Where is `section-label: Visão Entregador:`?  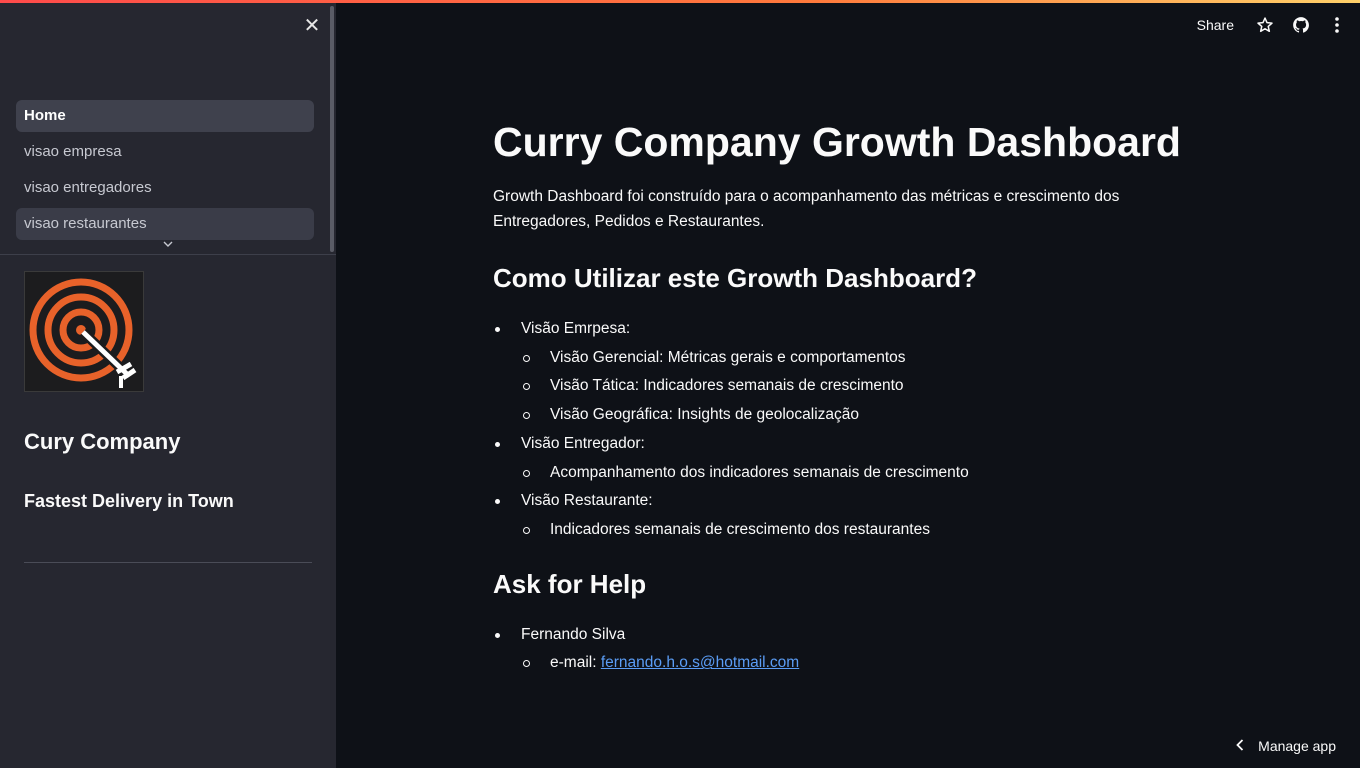 section-label: Visão Entregador: is located at coordinates (583, 443).